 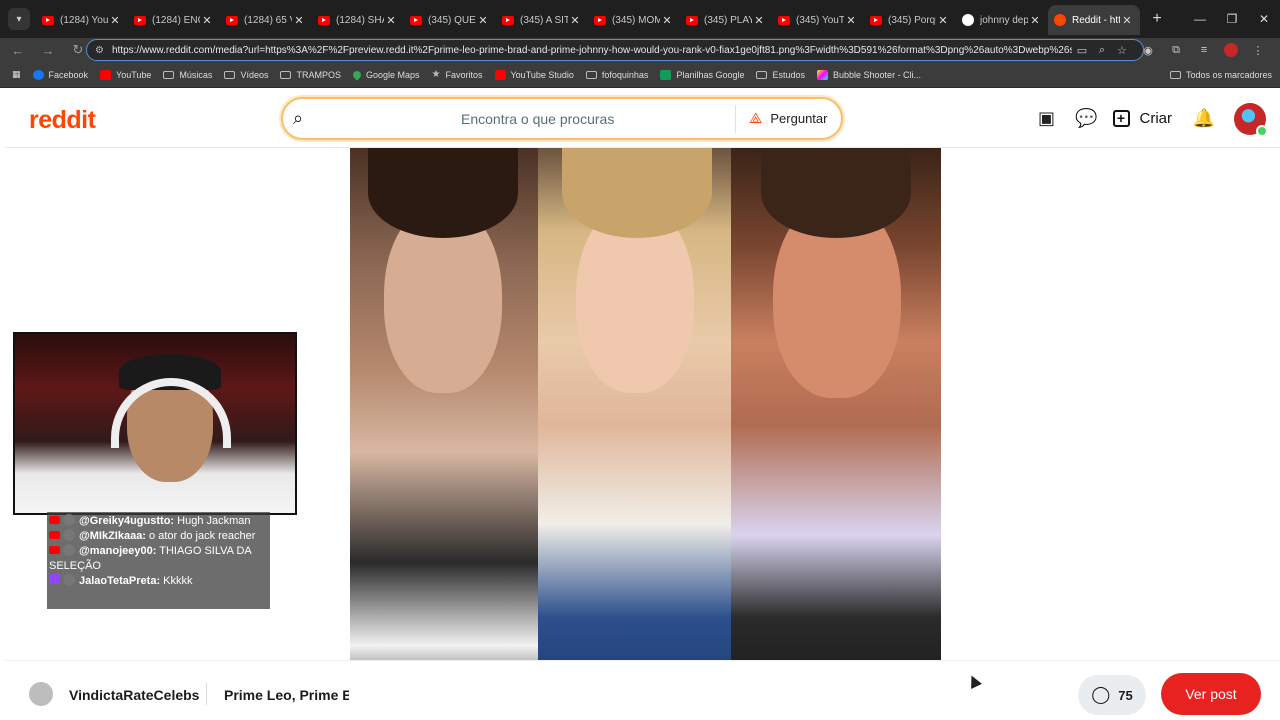 What do you see at coordinates (1220, 75) in the screenshot?
I see `all-bookmarks-folder: Todos os marcadores` at bounding box center [1220, 75].